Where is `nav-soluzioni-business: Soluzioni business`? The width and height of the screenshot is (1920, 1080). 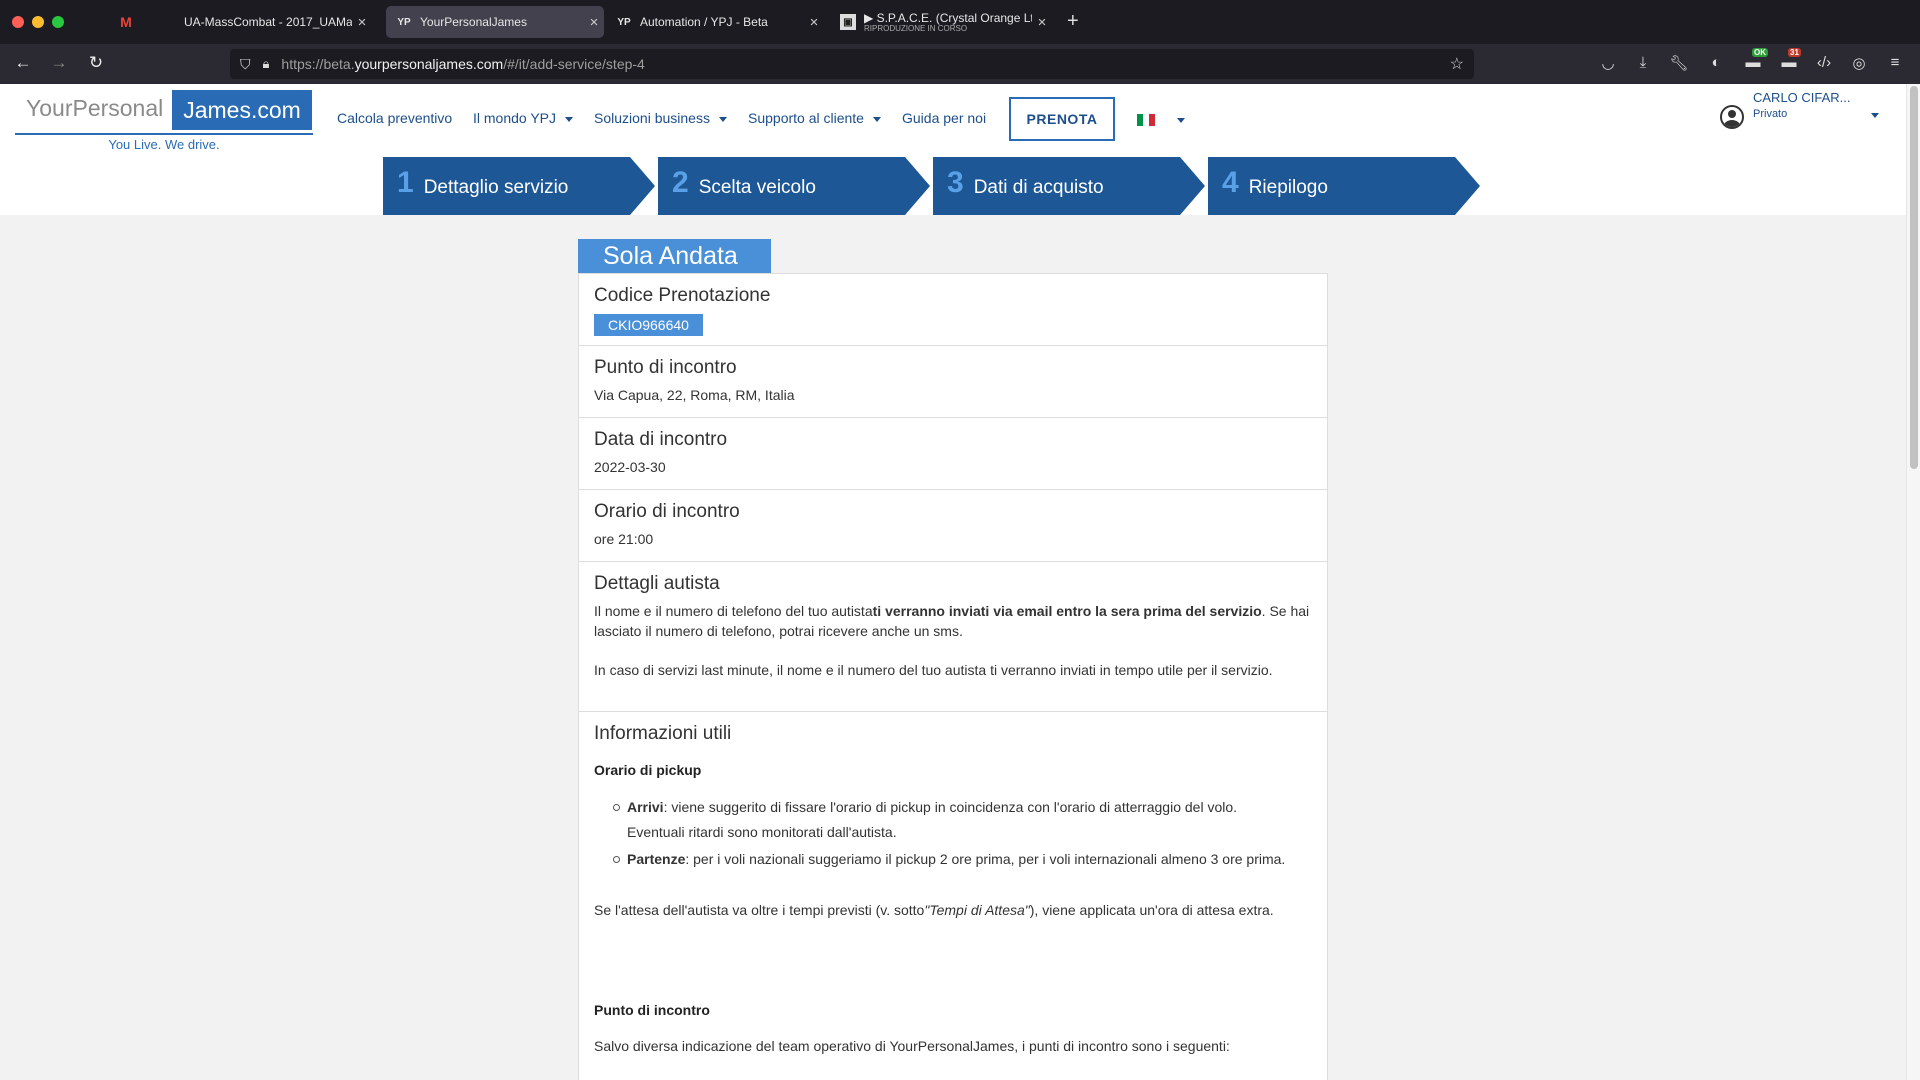
nav-soluzioni-business: Soluzioni business is located at coordinates (660, 118).